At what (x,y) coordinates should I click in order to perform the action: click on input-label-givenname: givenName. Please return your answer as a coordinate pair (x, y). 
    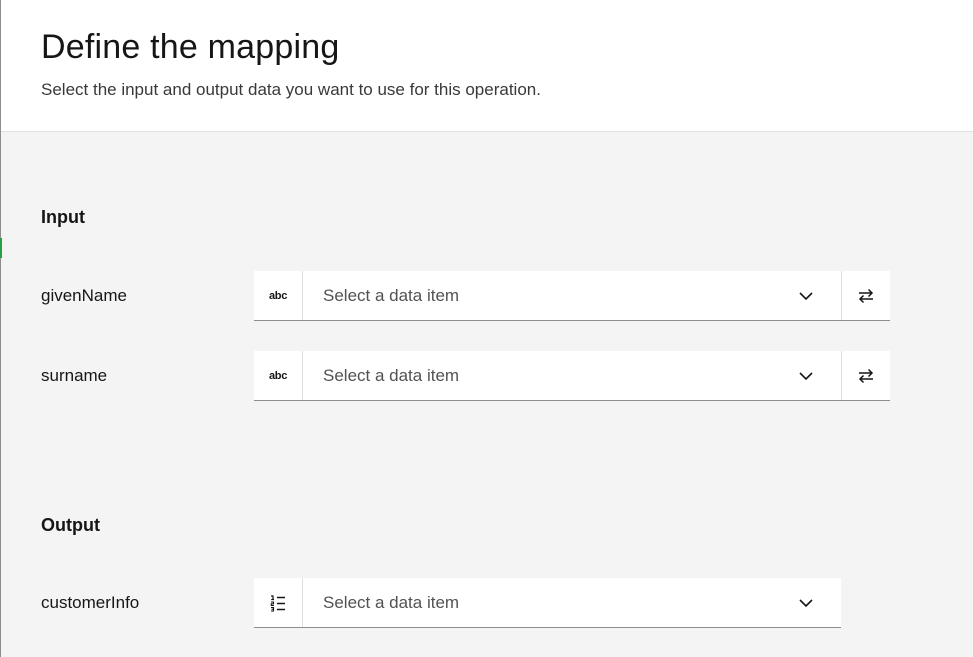
    Looking at the image, I should click on (84, 295).